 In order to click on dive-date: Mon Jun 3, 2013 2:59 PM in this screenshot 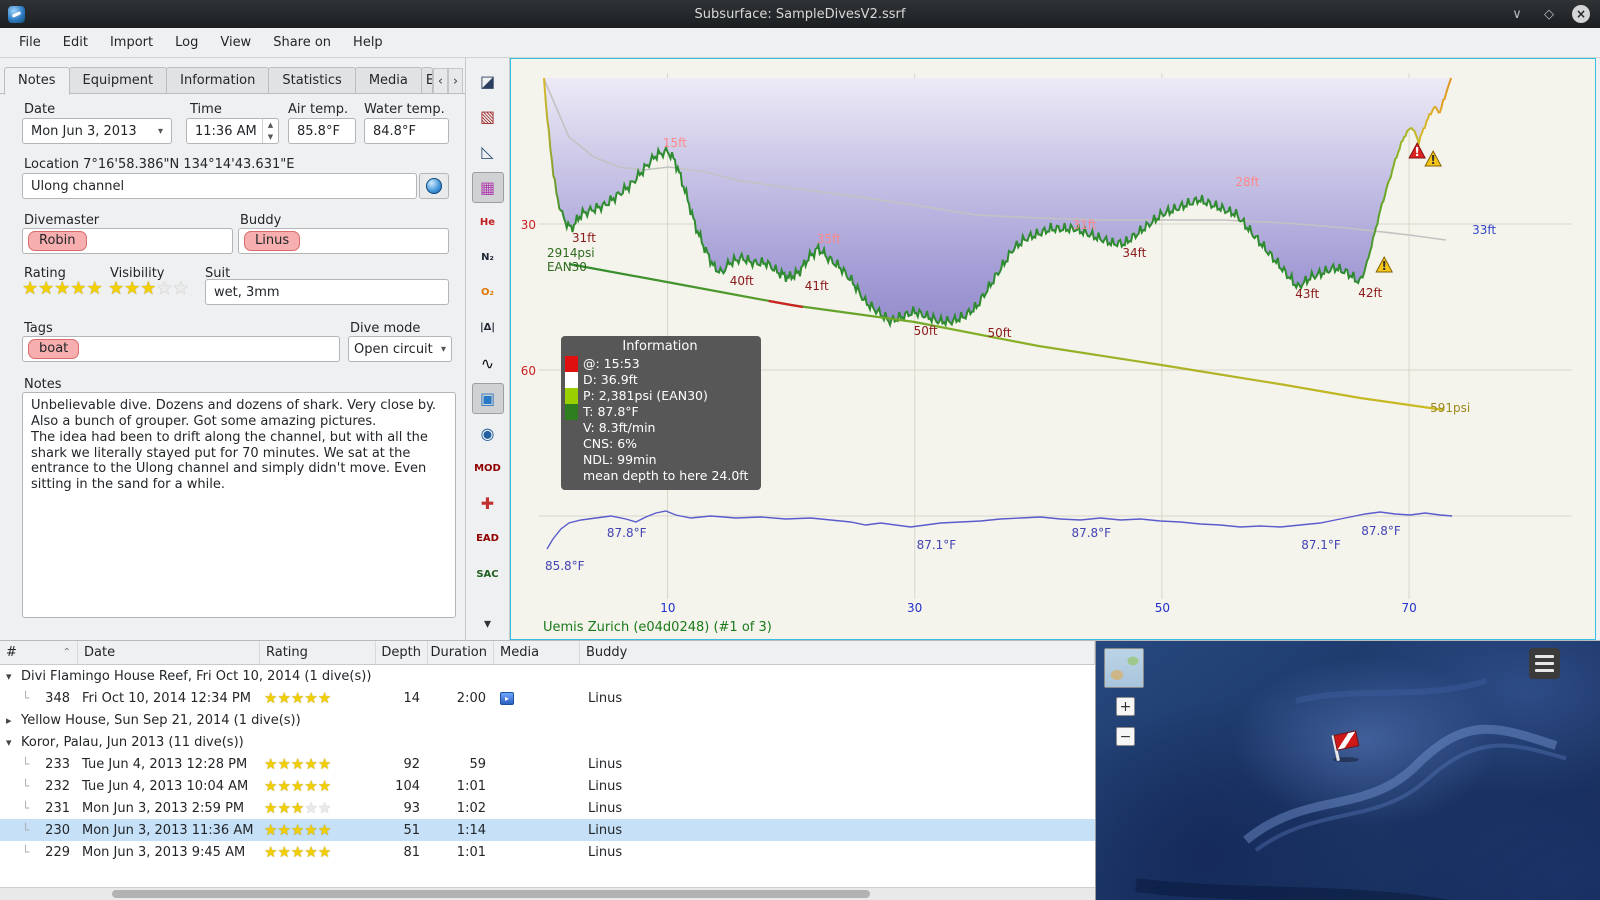, I will do `click(163, 808)`.